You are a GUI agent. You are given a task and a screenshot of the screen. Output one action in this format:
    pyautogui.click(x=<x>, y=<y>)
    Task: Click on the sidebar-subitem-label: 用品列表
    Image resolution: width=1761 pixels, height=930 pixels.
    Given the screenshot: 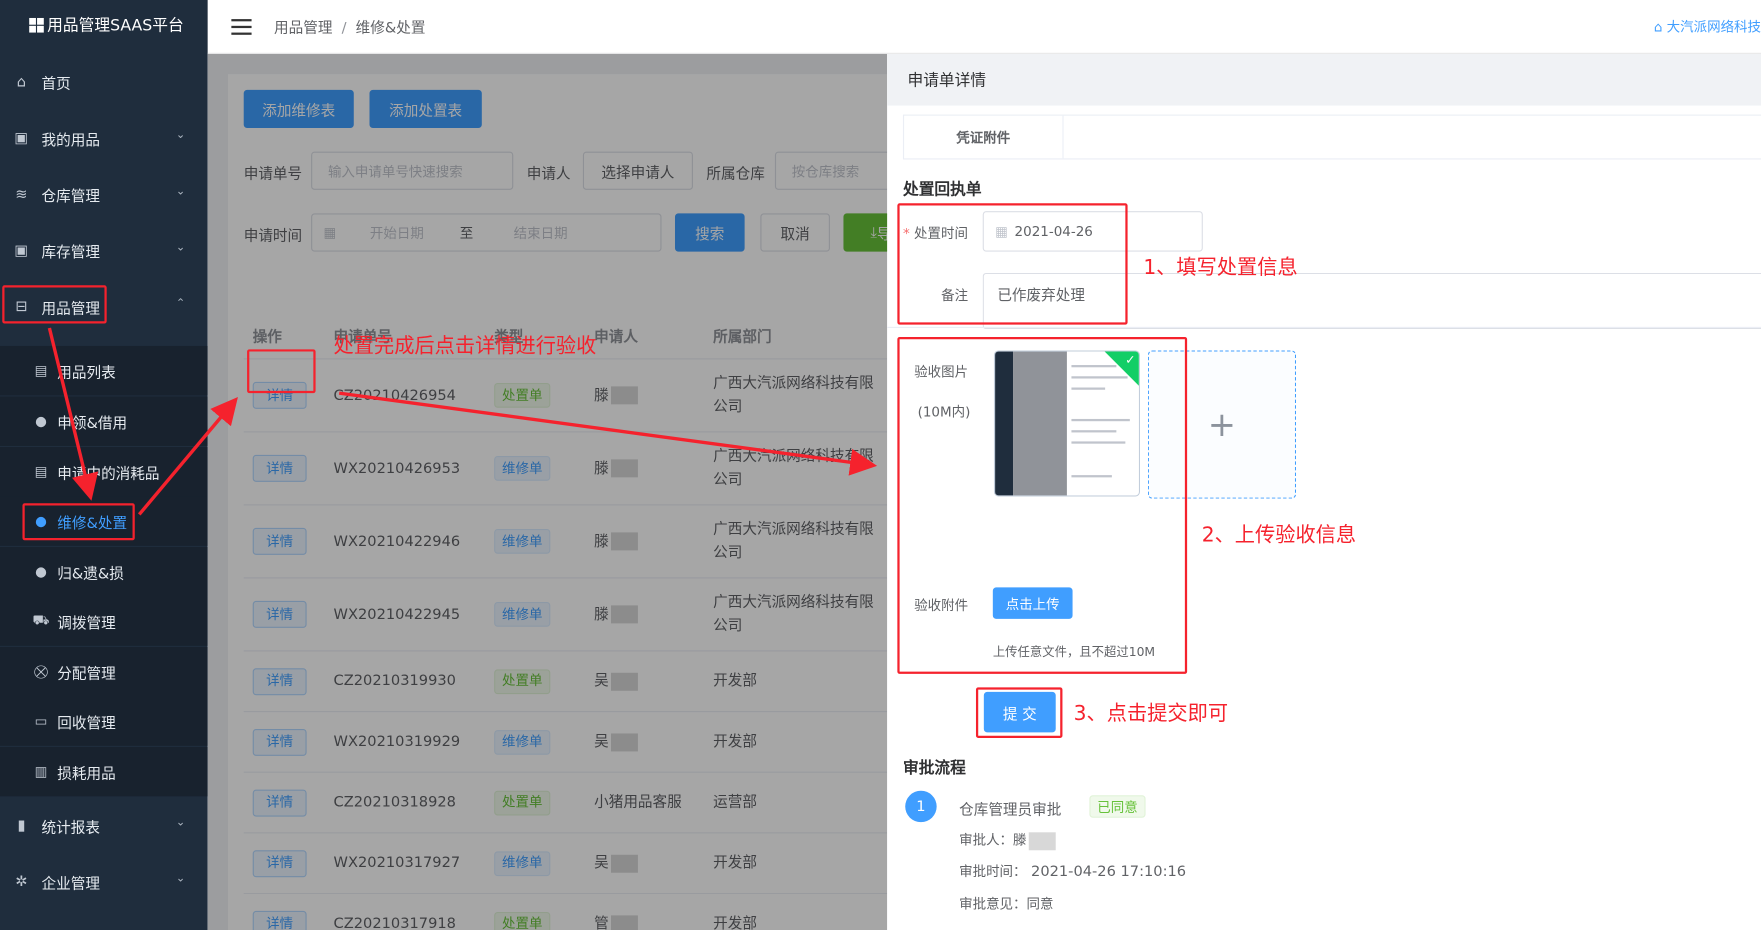 What is the action you would take?
    pyautogui.click(x=86, y=373)
    